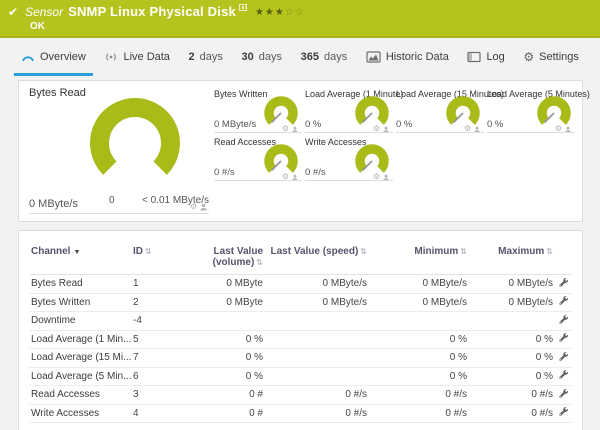 This screenshot has height=430, width=600. What do you see at coordinates (300, 413) in the screenshot?
I see `table-row: Write Accesses 4 0 # 0 #/s 0 #/s 0 #/s` at bounding box center [300, 413].